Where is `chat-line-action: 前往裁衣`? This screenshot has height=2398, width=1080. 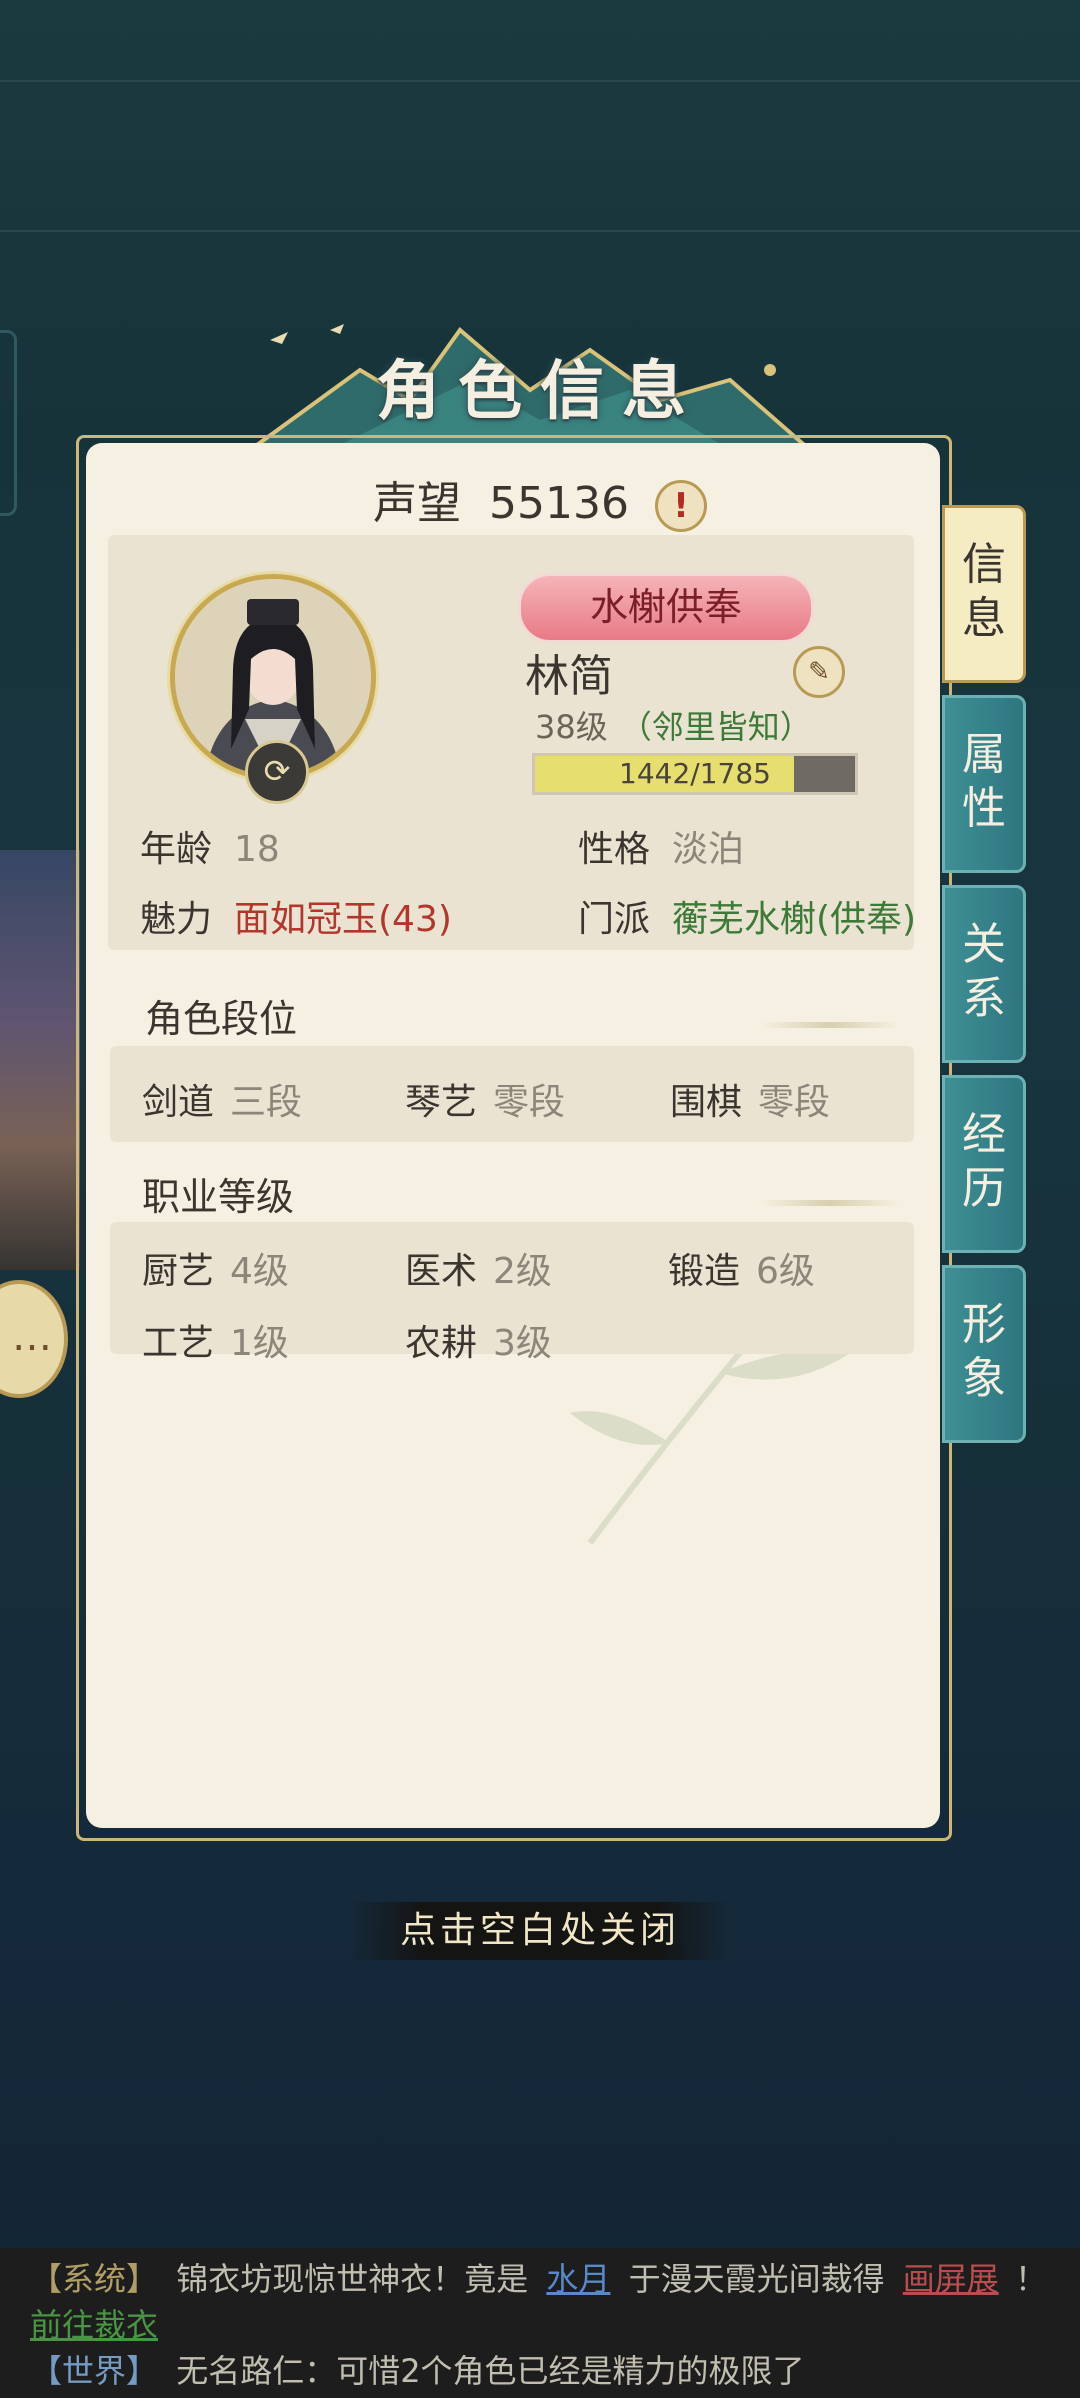
chat-line-action: 前往裁衣 is located at coordinates (94, 2323).